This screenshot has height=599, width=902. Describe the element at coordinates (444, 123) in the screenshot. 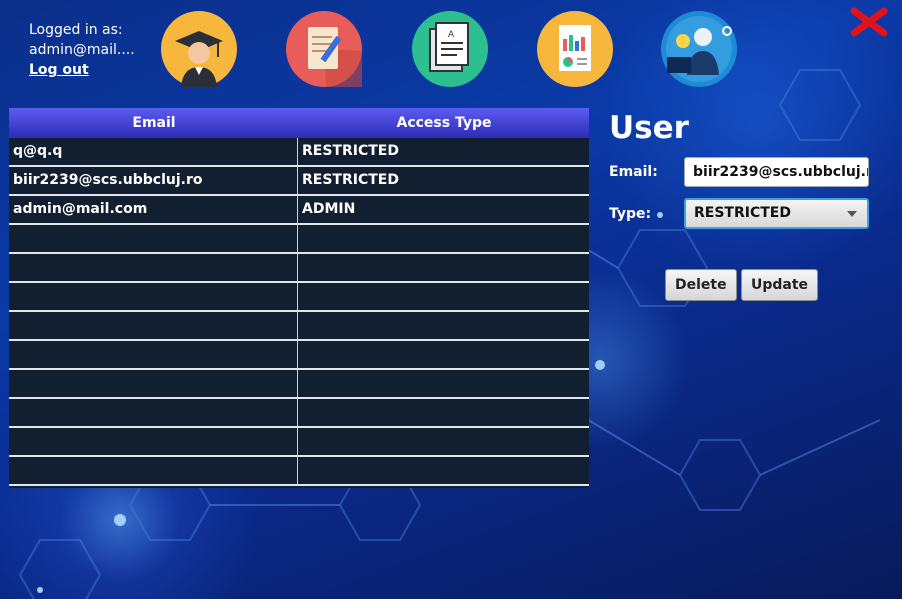

I see `column-header-access-type: Access Type` at that location.